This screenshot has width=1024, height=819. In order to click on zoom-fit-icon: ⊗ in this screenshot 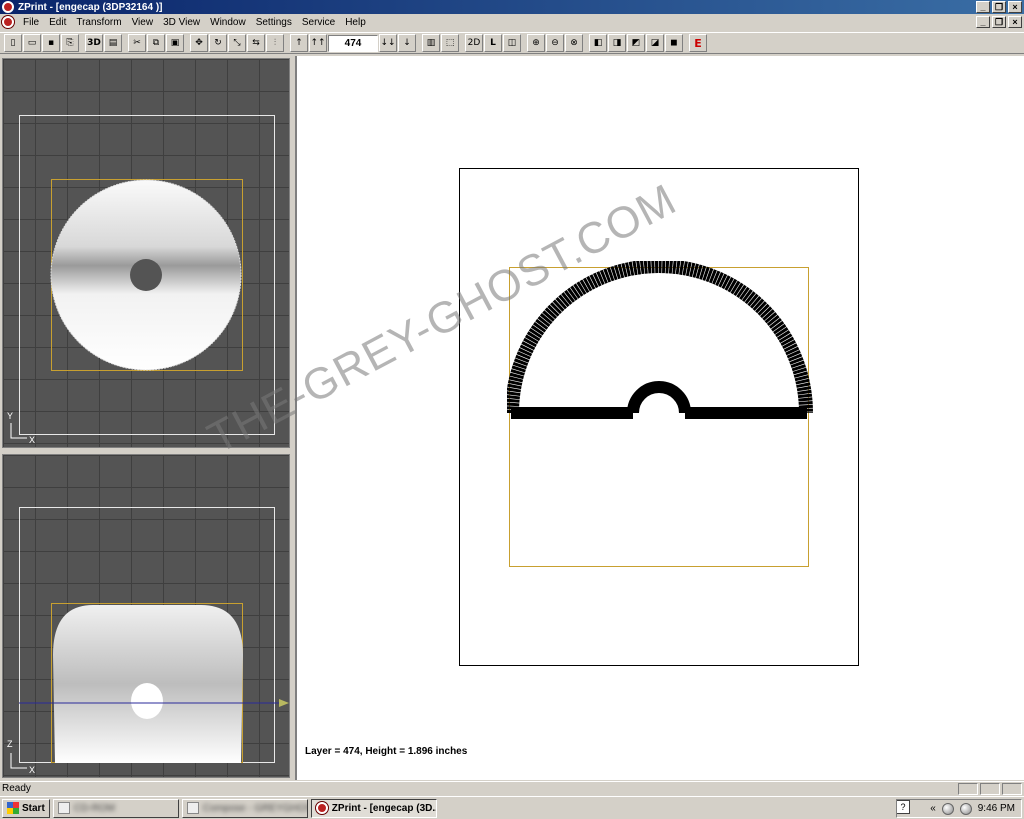, I will do `click(574, 43)`.